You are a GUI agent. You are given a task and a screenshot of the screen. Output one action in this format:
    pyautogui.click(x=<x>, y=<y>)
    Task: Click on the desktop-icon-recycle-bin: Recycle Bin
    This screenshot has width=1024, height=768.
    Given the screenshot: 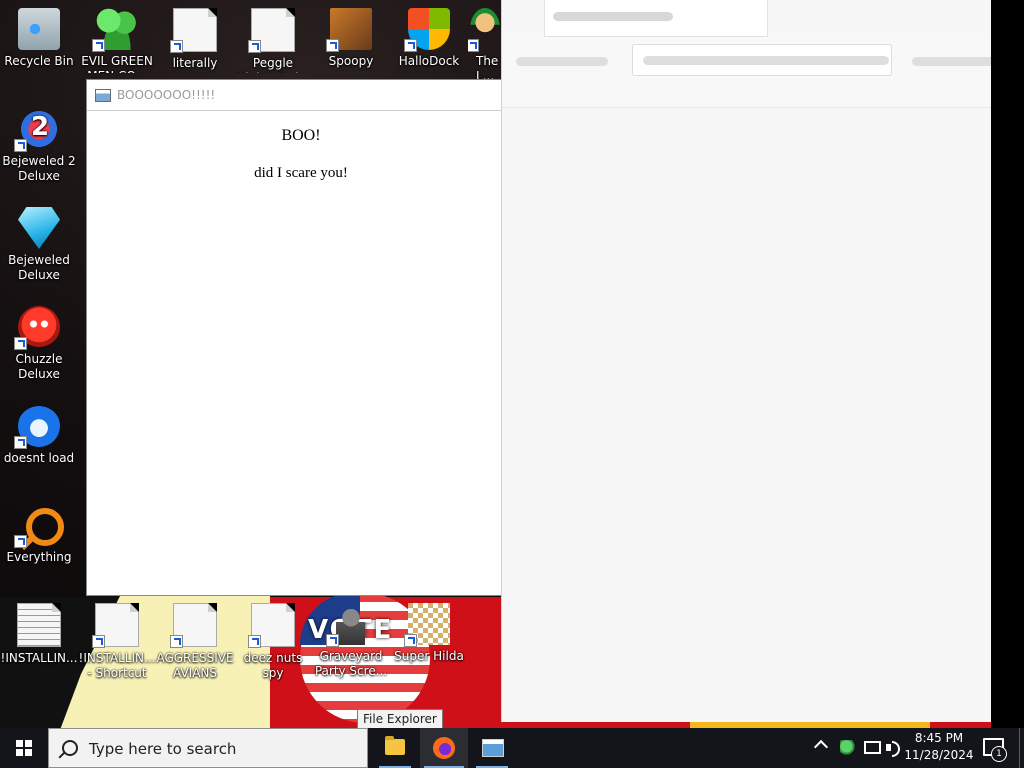 What is the action you would take?
    pyautogui.click(x=39, y=38)
    